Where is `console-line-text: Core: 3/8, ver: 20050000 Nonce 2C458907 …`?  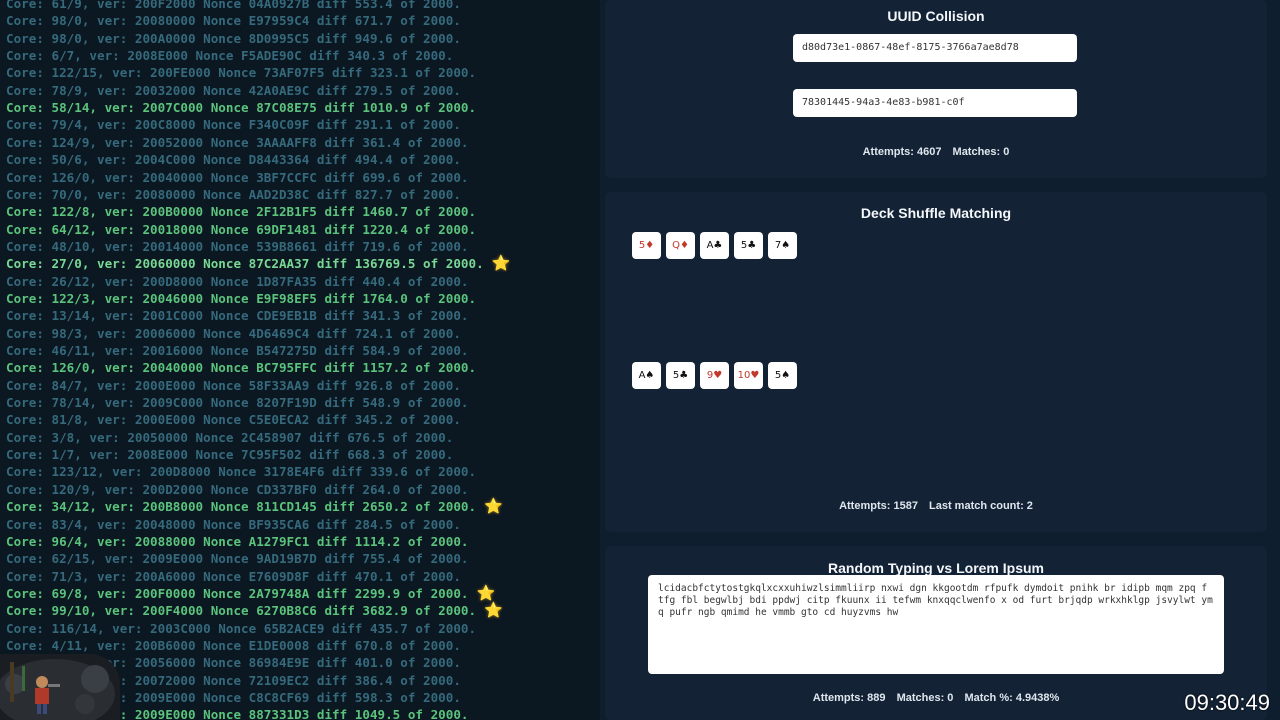
console-line-text: Core: 3/8, ver: 20050000 Nonce 2C458907 … is located at coordinates (230, 437).